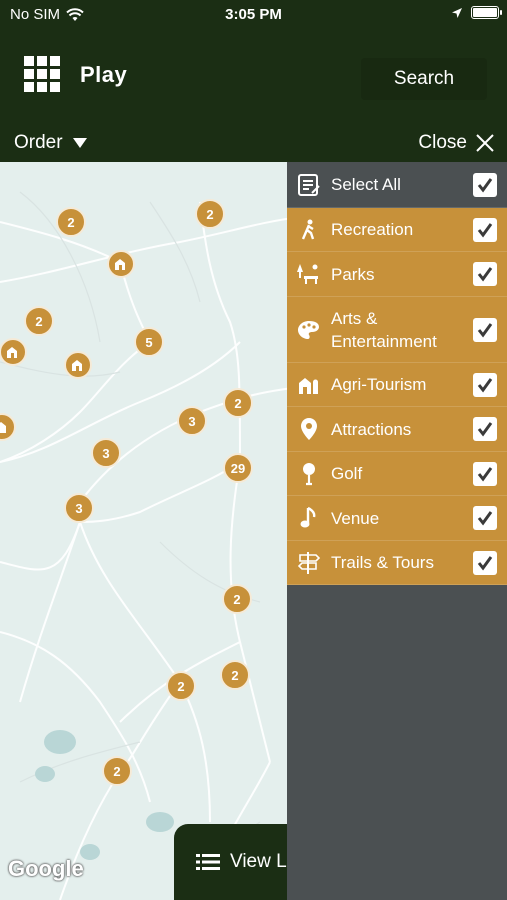 Image resolution: width=507 pixels, height=900 pixels. I want to click on select-all-label: Select All, so click(366, 184).